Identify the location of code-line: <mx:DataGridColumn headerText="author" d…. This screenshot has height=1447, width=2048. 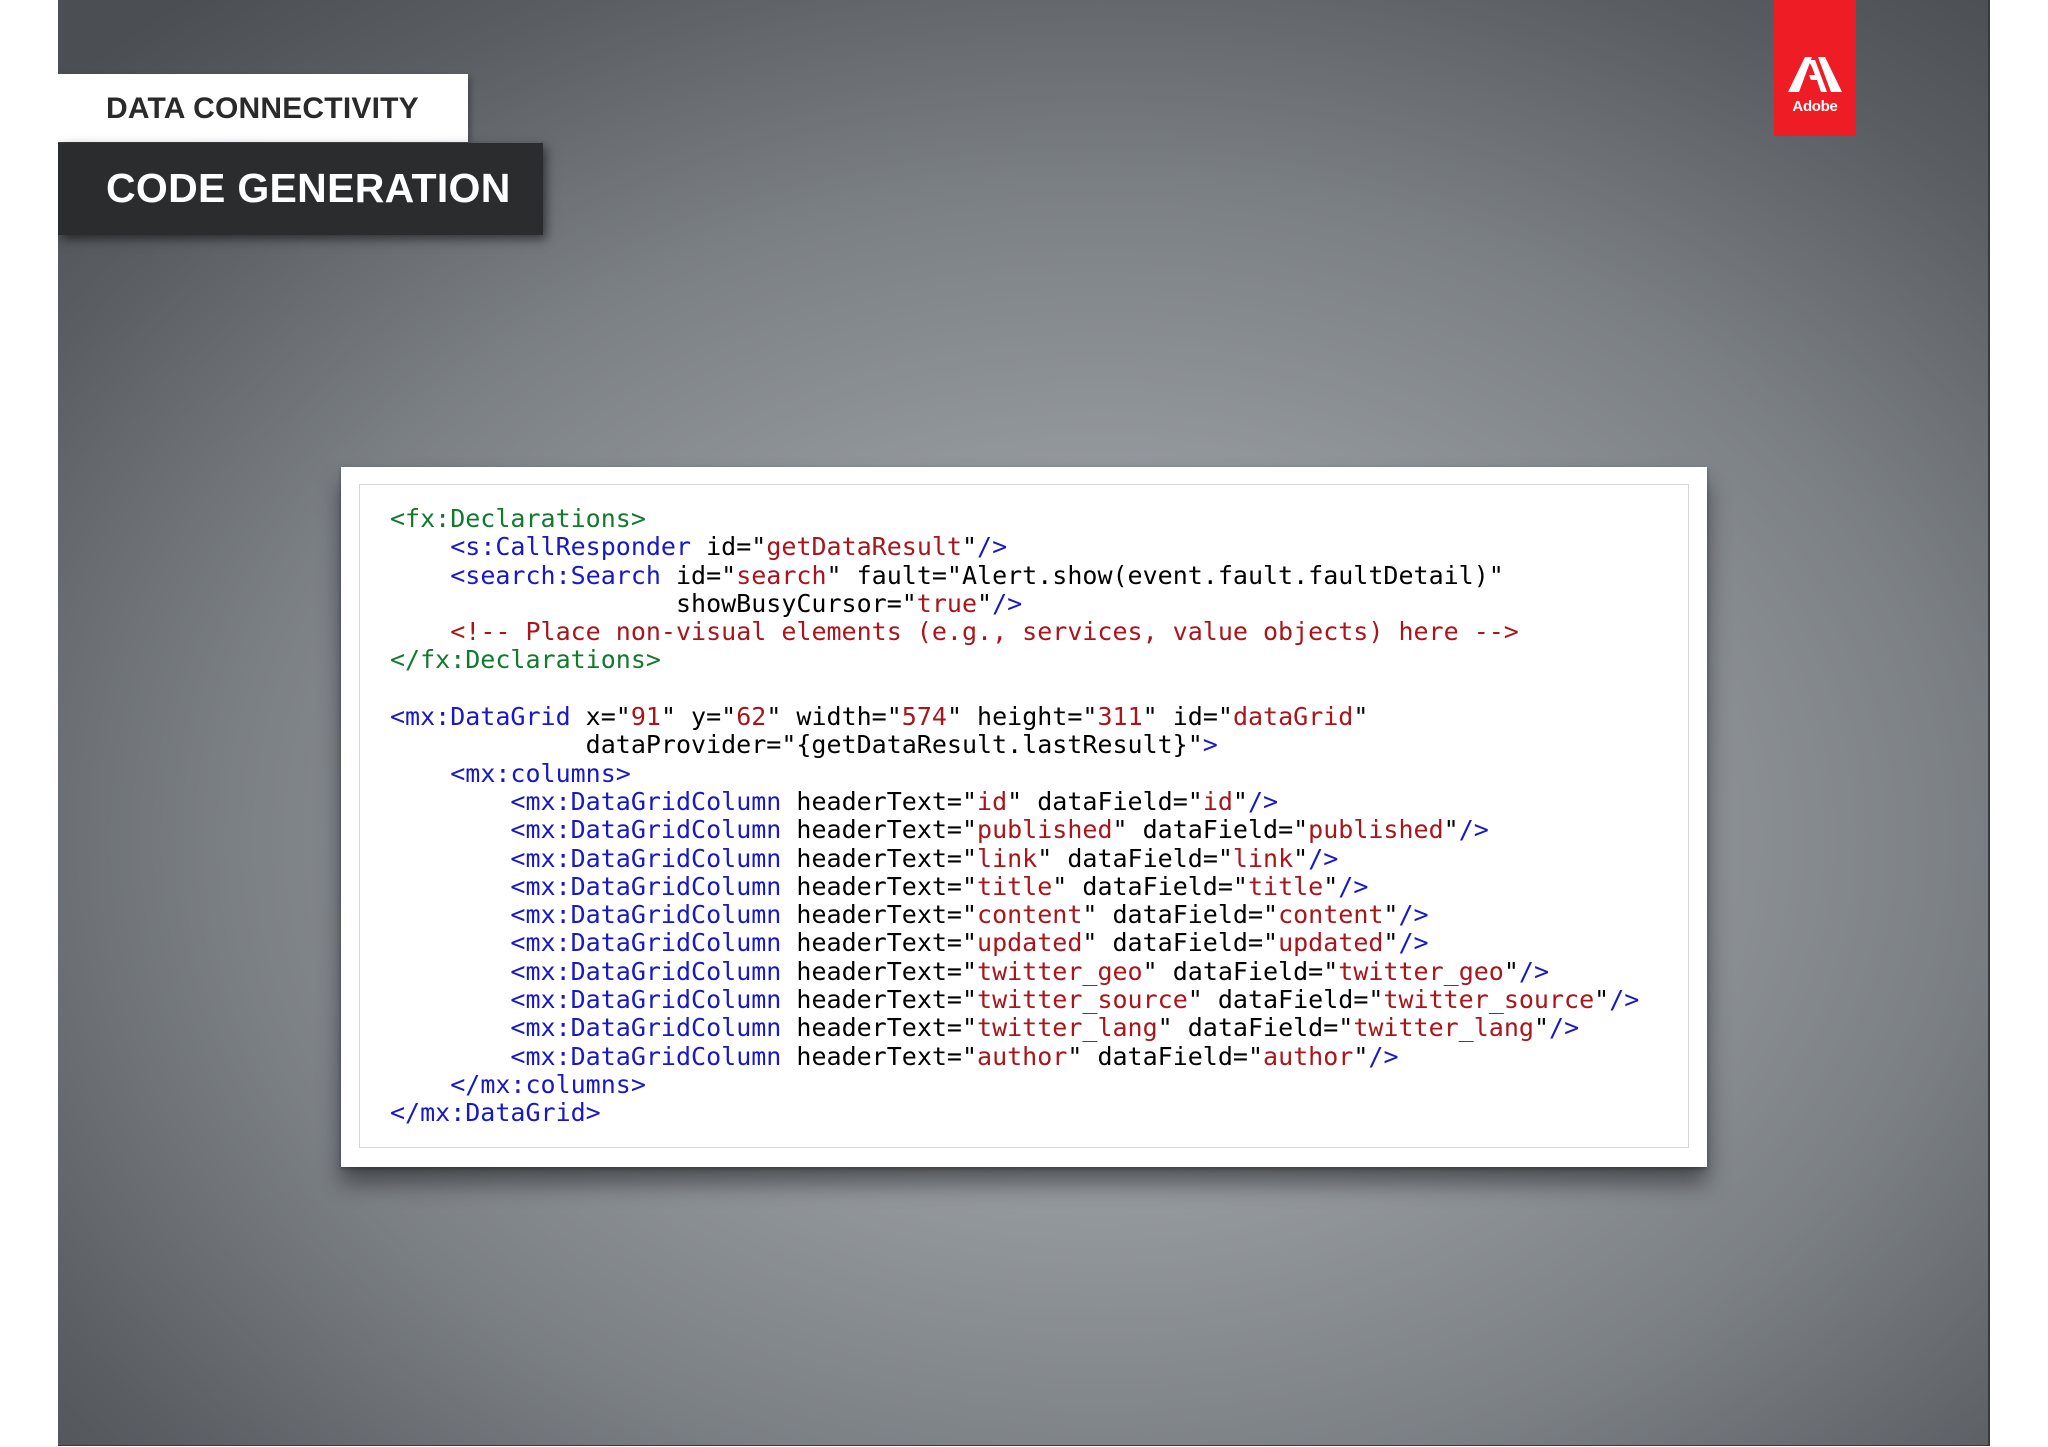
(1014, 1056).